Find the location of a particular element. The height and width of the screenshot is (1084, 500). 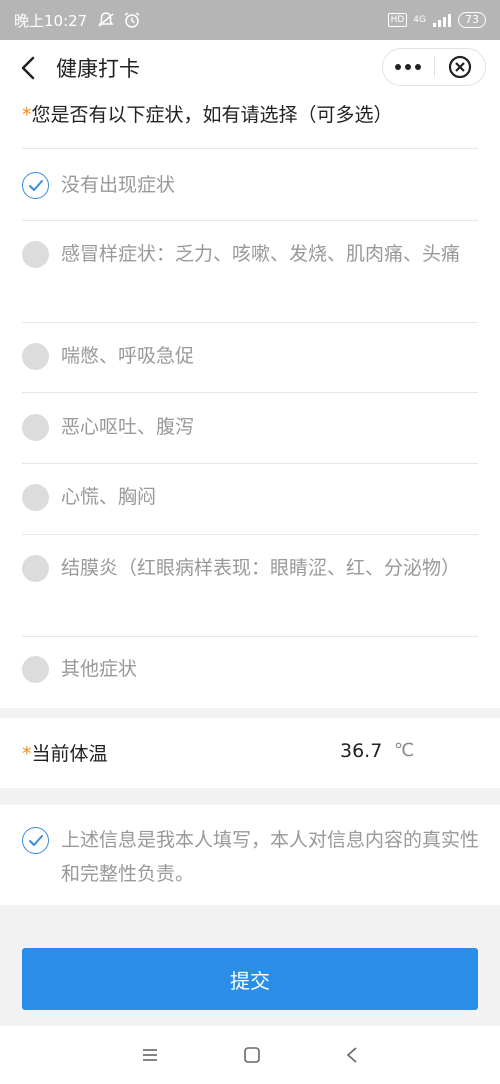

option-nausea: 恶心呕吐、腹泻 is located at coordinates (250, 428).